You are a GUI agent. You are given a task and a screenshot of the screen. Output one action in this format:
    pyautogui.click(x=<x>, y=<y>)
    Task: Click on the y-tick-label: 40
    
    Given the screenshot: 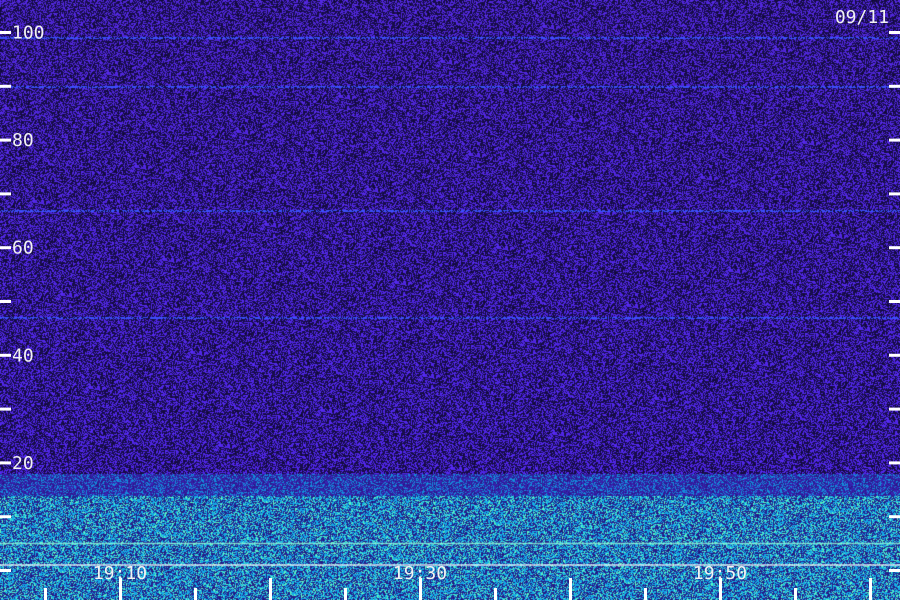 What is the action you would take?
    pyautogui.click(x=23, y=355)
    